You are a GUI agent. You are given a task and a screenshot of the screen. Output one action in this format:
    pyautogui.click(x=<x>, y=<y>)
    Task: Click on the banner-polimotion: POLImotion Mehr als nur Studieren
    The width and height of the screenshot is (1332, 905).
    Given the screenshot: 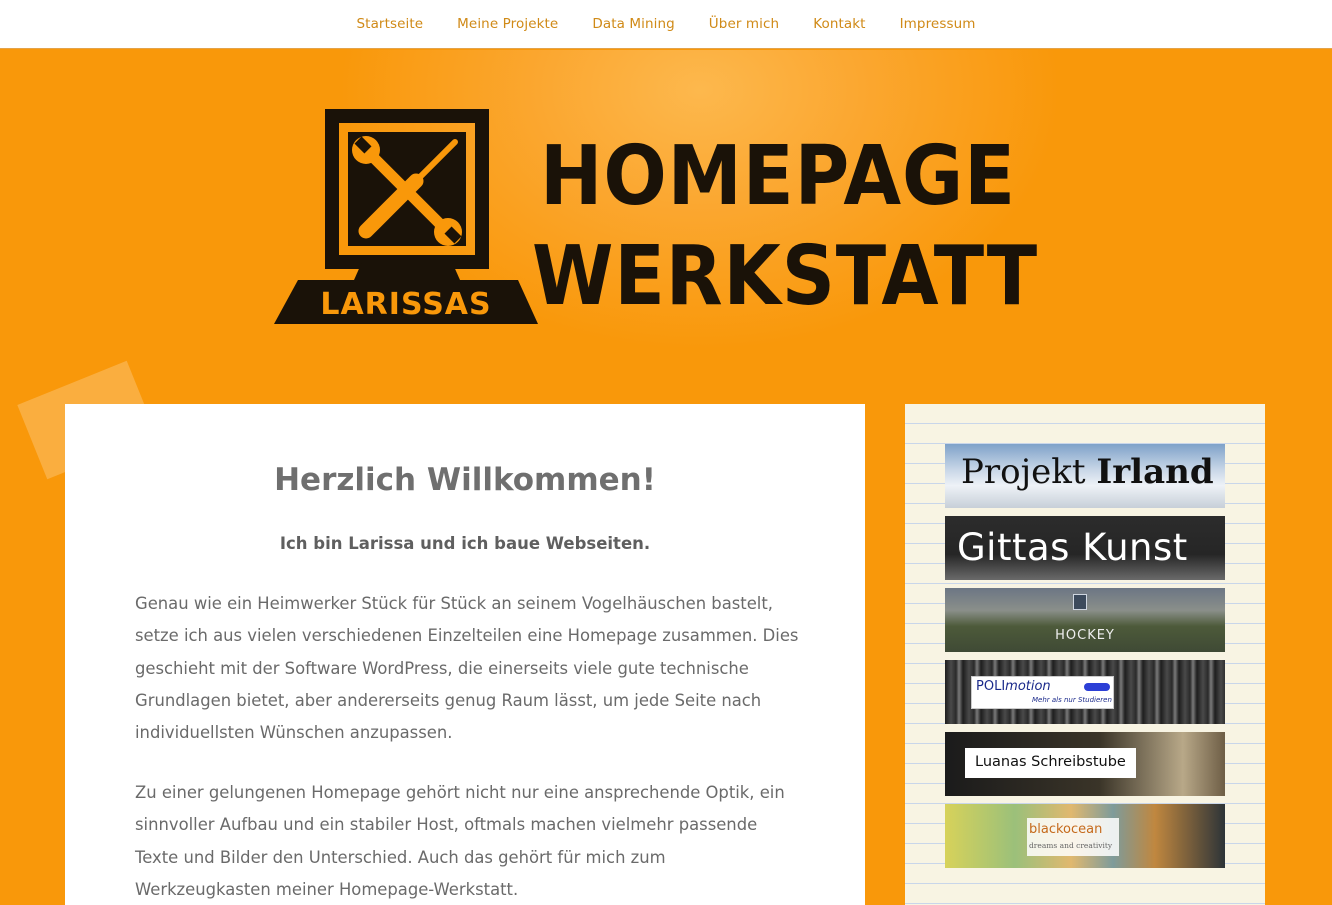 What is the action you would take?
    pyautogui.click(x=1085, y=692)
    